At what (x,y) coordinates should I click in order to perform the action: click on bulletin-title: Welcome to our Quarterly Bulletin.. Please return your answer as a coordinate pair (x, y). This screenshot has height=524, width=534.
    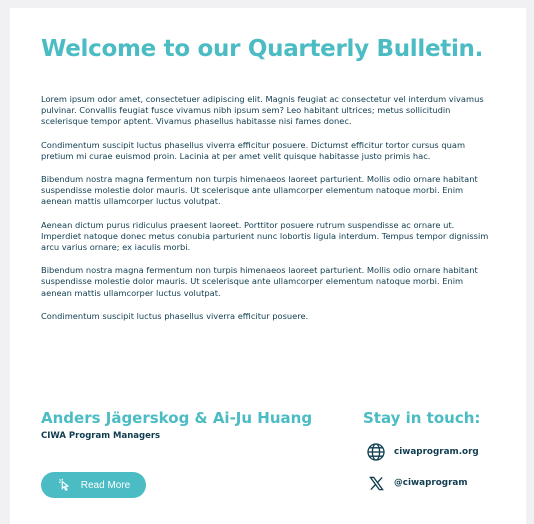
    Looking at the image, I should click on (262, 49).